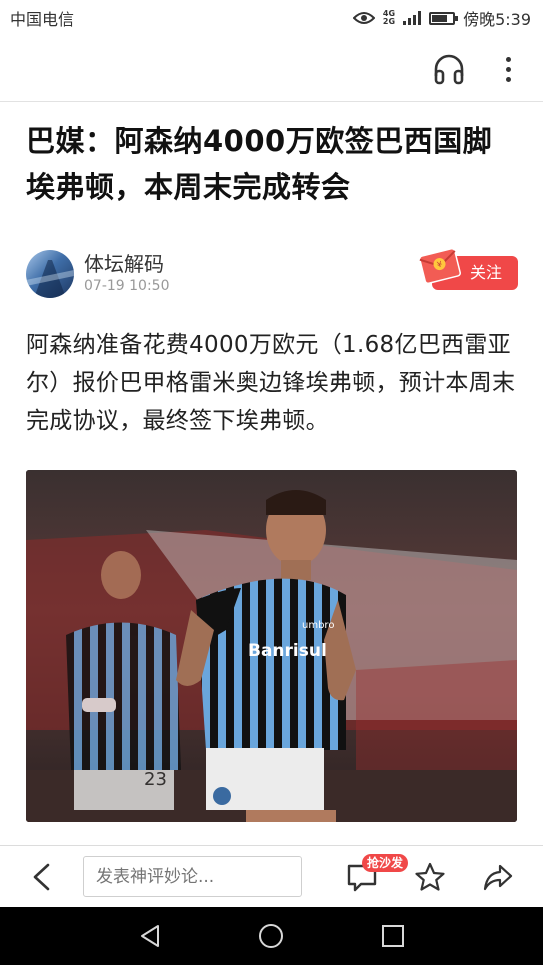  Describe the element at coordinates (287, 651) in the screenshot. I see `sponsor-text: Banrisul` at that location.